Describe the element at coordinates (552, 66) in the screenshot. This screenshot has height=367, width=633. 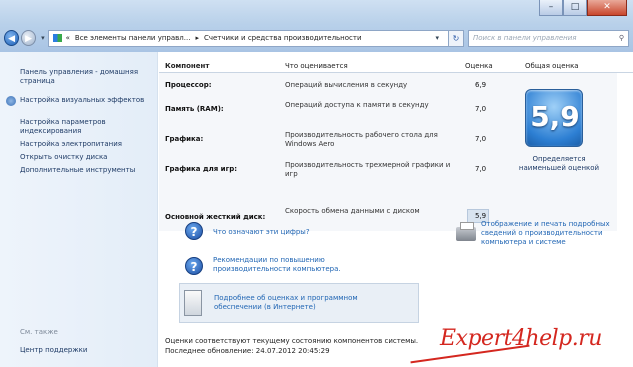
I see `header-overall: Общая оценка` at that location.